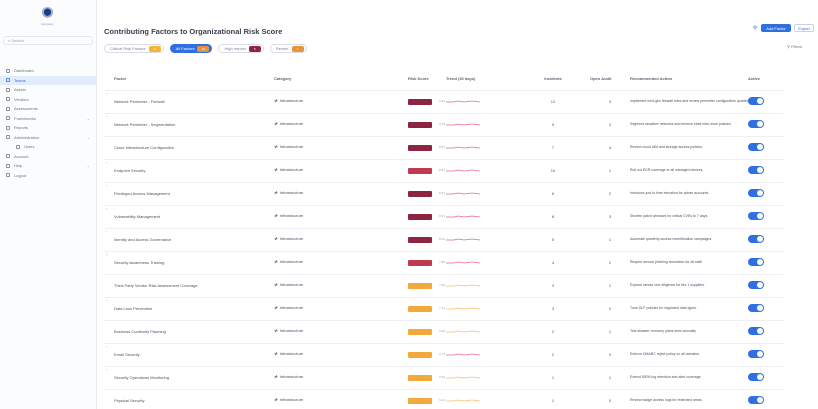 Image resolution: width=818 pixels, height=409 pixels. I want to click on sidebar-item-logout: Logout, so click(48, 176).